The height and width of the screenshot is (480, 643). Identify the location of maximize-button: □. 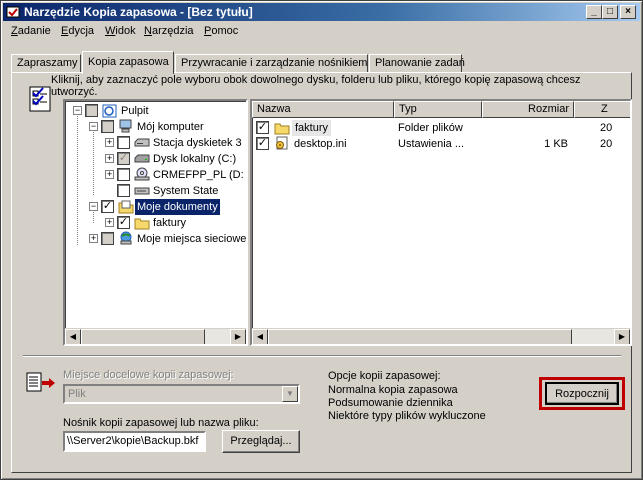
(610, 12).